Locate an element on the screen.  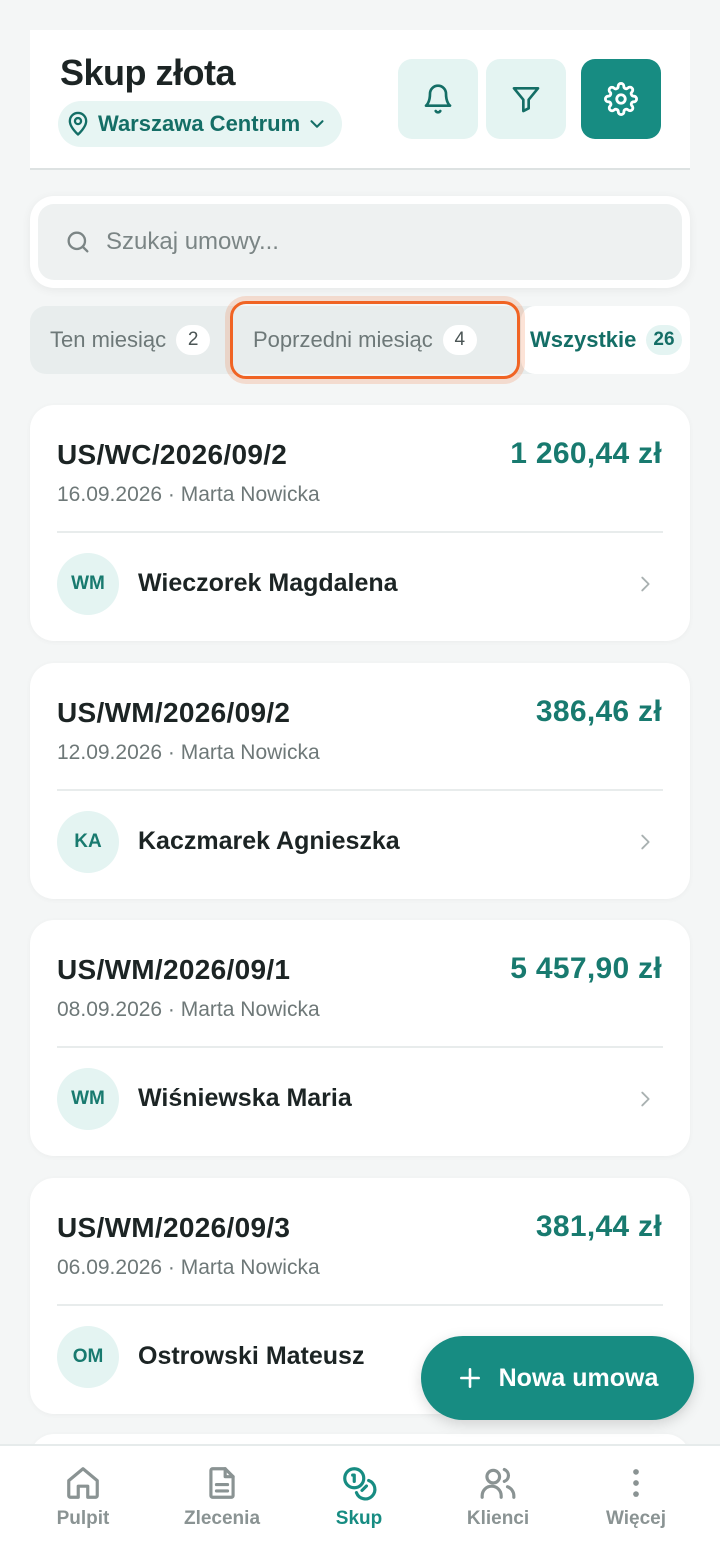
new-contract-label: Nowa umowa is located at coordinates (578, 1377).